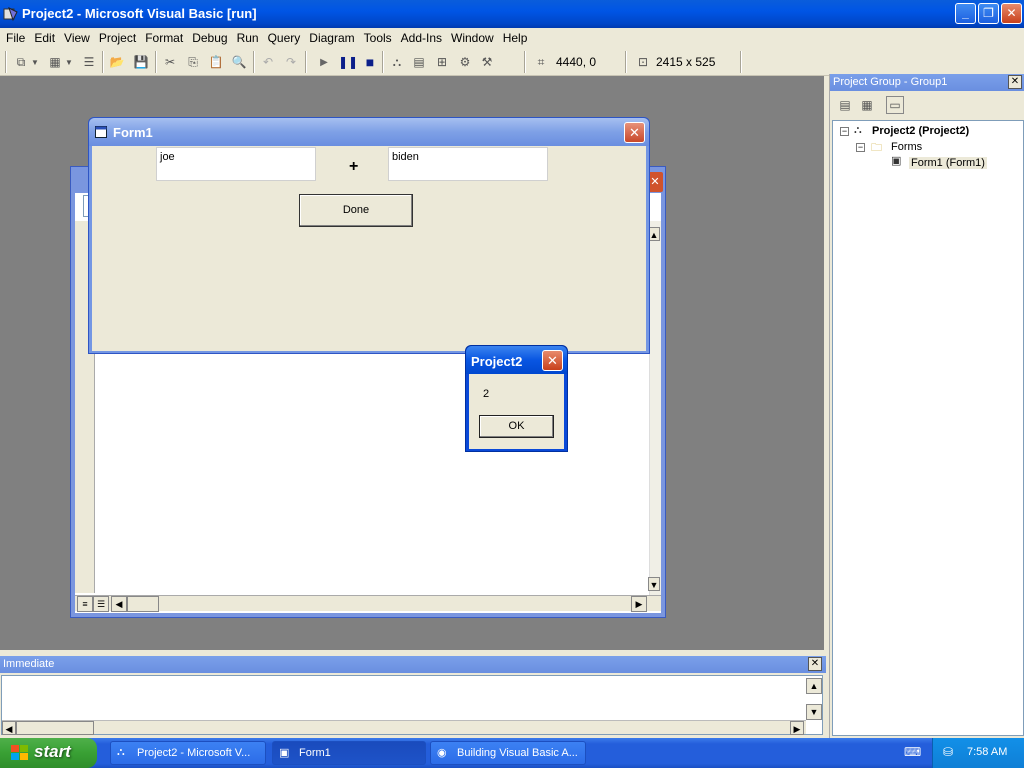  I want to click on message-box-close-button: ✕, so click(552, 360).